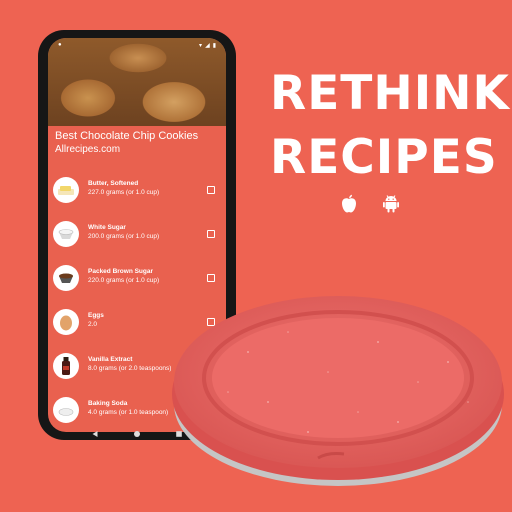 The width and height of the screenshot is (512, 512). I want to click on egg-icon, so click(66, 322).